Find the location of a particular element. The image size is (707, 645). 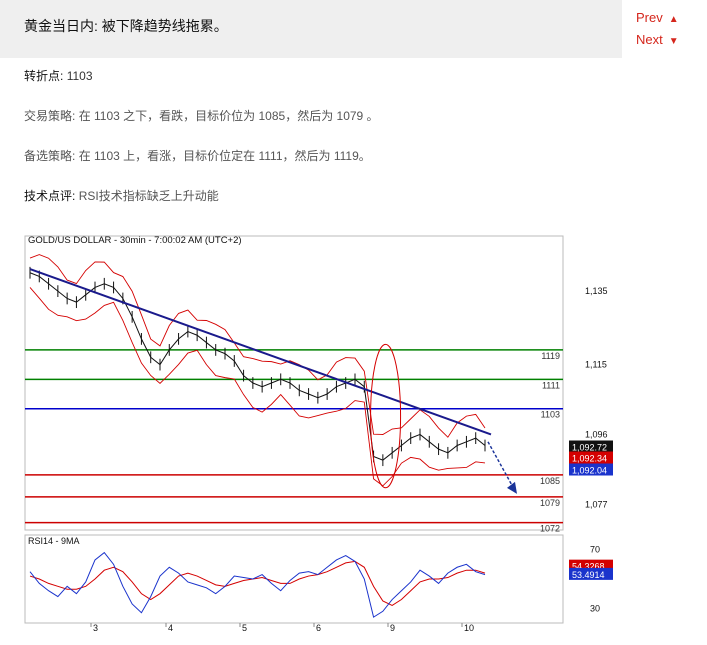

prev-label: Prev is located at coordinates (649, 17).